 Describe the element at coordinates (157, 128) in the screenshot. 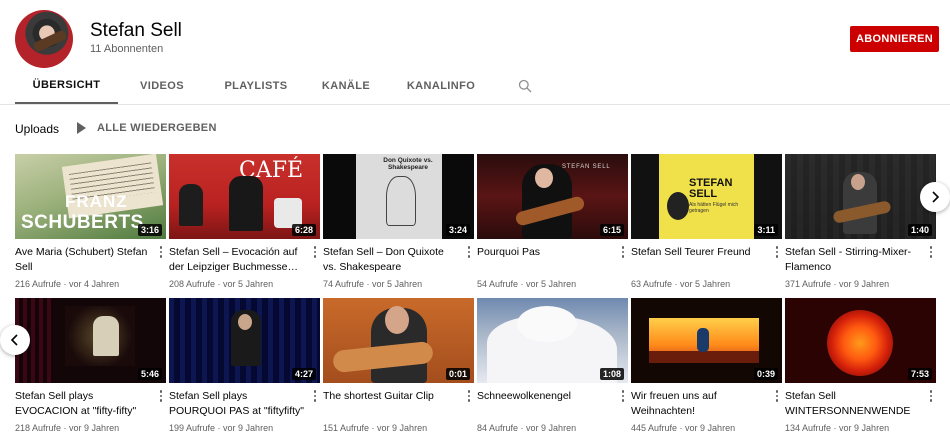

I see `play-all-label: ALLE WIEDERGEBEN` at that location.